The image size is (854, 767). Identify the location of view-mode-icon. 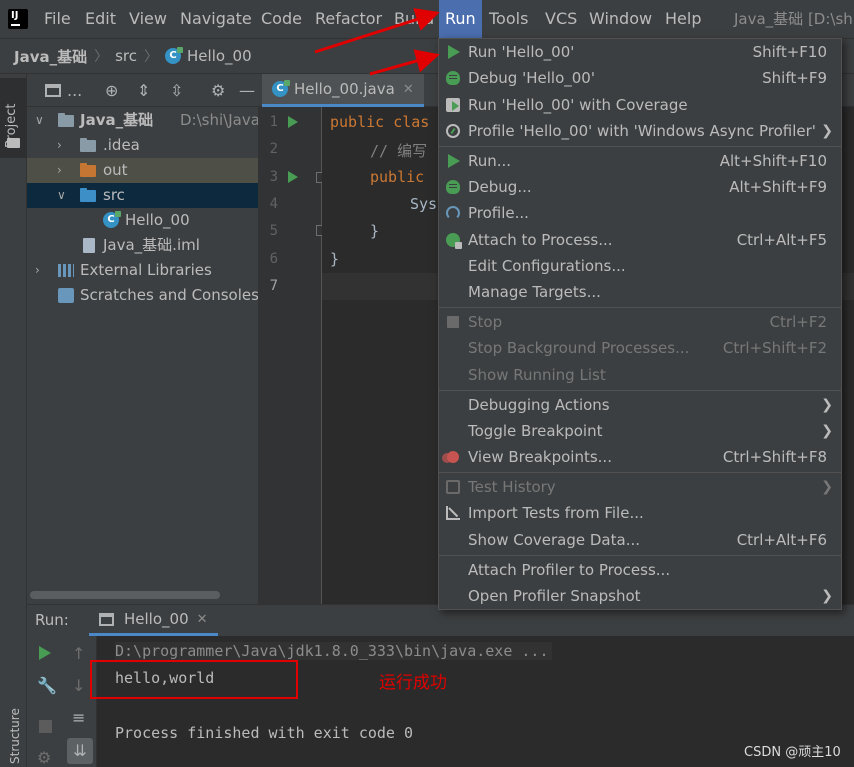
(53, 90).